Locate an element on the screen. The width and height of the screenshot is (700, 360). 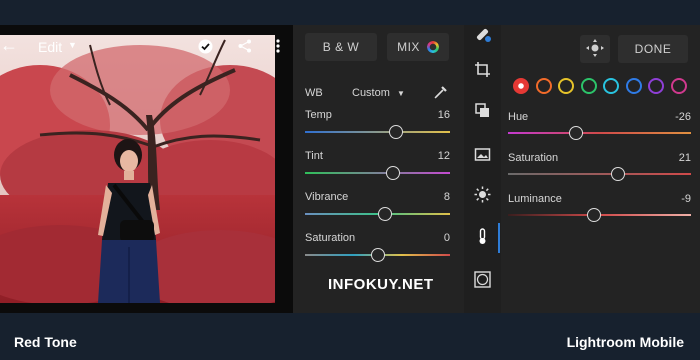
slider-label: Vibrance is located at coordinates (327, 197).